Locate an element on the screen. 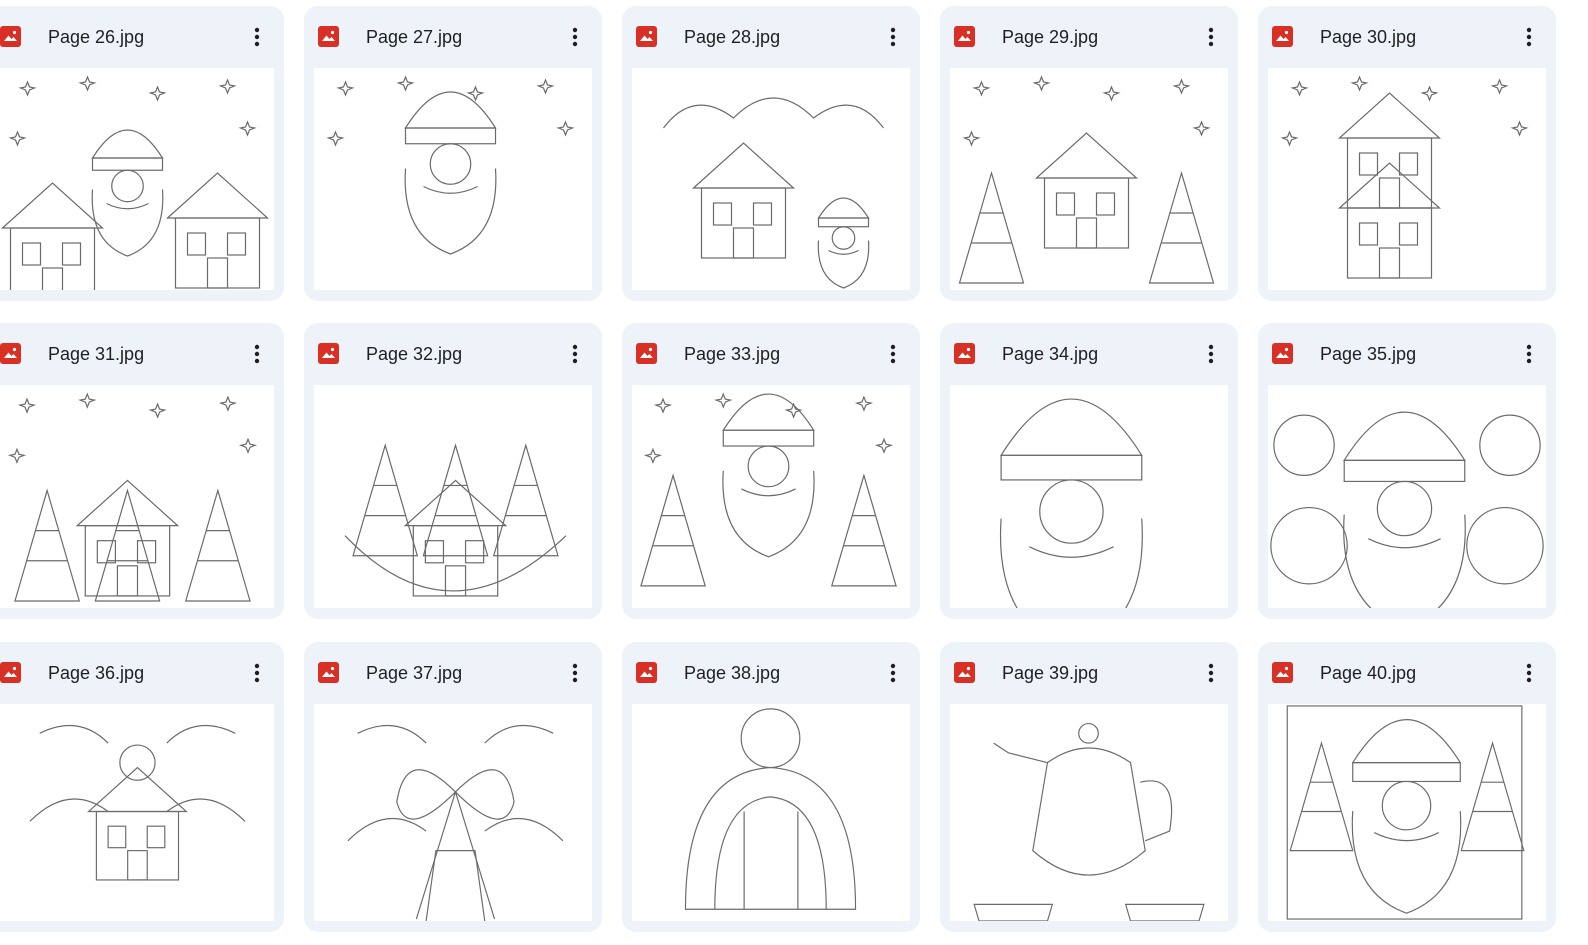  file-card: Page 26.jpg is located at coordinates (142, 153).